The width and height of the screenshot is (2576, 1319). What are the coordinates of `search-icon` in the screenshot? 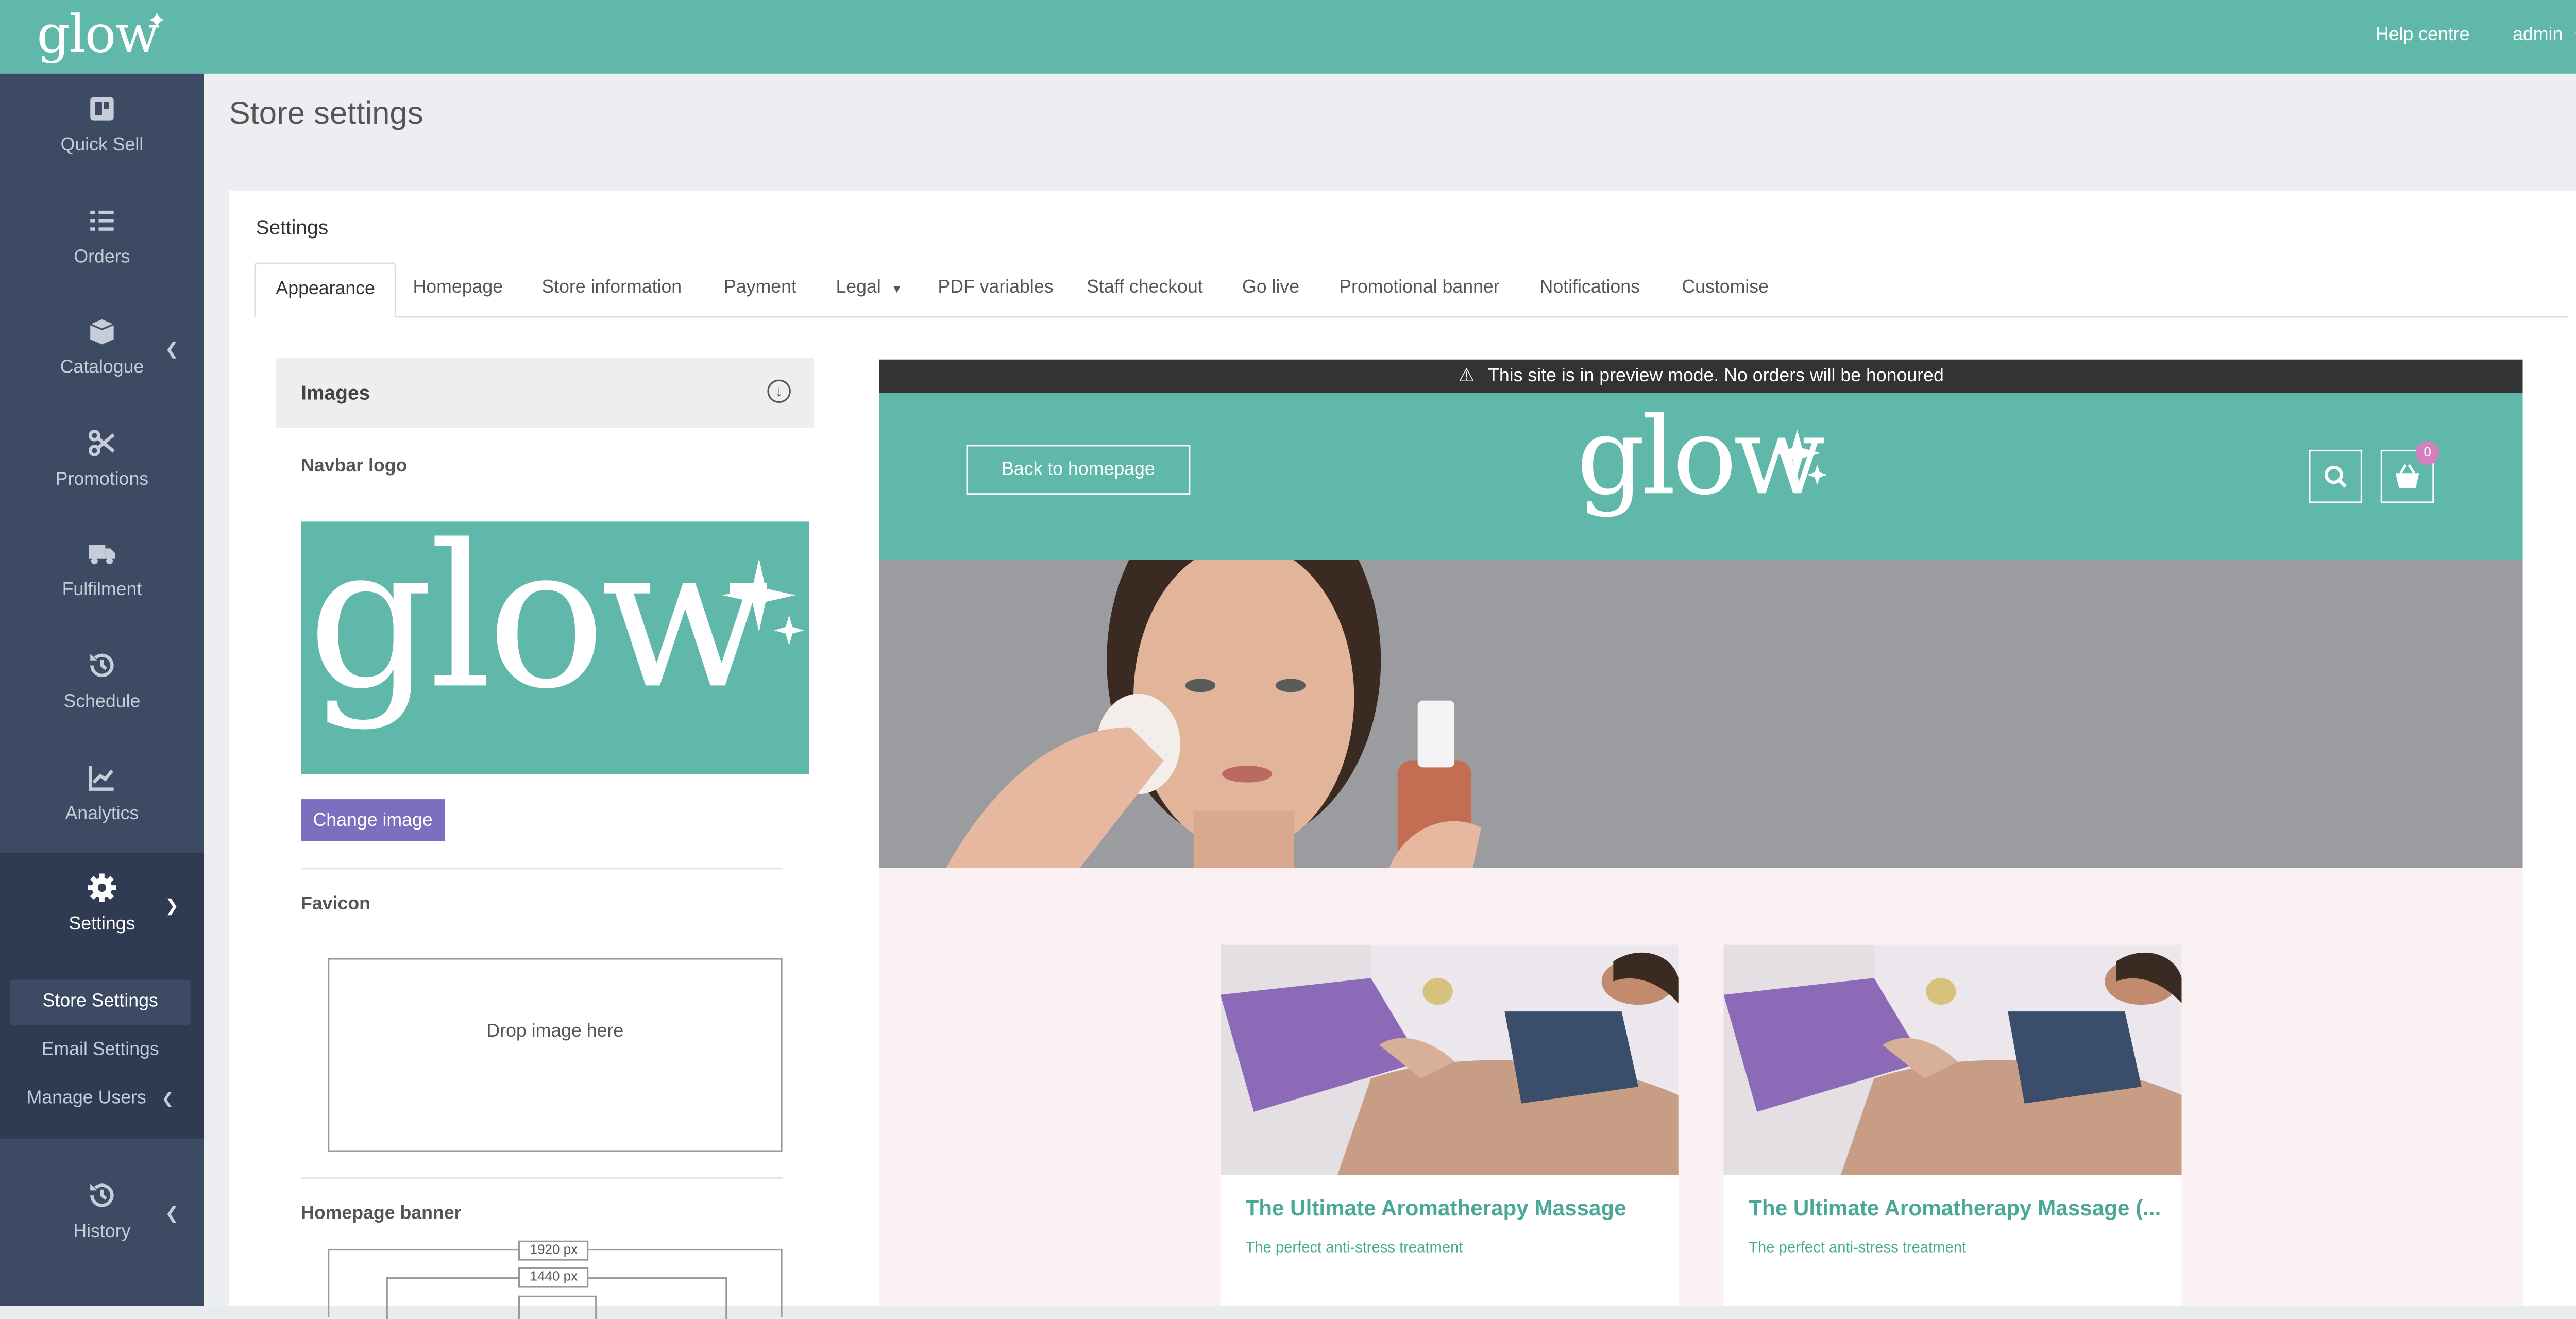 It's located at (2336, 476).